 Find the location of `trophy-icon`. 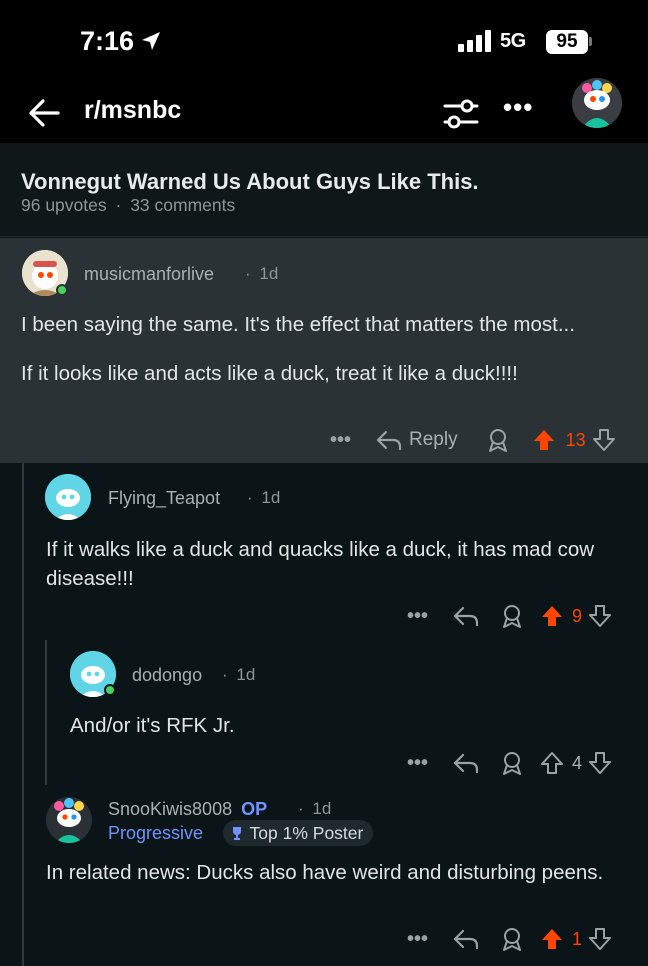

trophy-icon is located at coordinates (237, 833).